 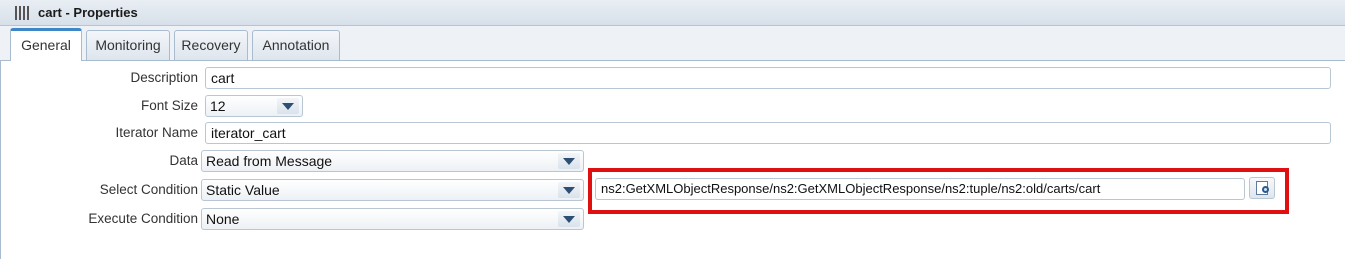 What do you see at coordinates (183, 160) in the screenshot?
I see `data-label: Data` at bounding box center [183, 160].